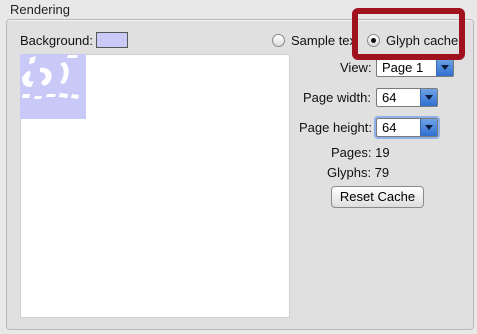 The width and height of the screenshot is (477, 334). I want to click on sample-text-radio, so click(278, 40).